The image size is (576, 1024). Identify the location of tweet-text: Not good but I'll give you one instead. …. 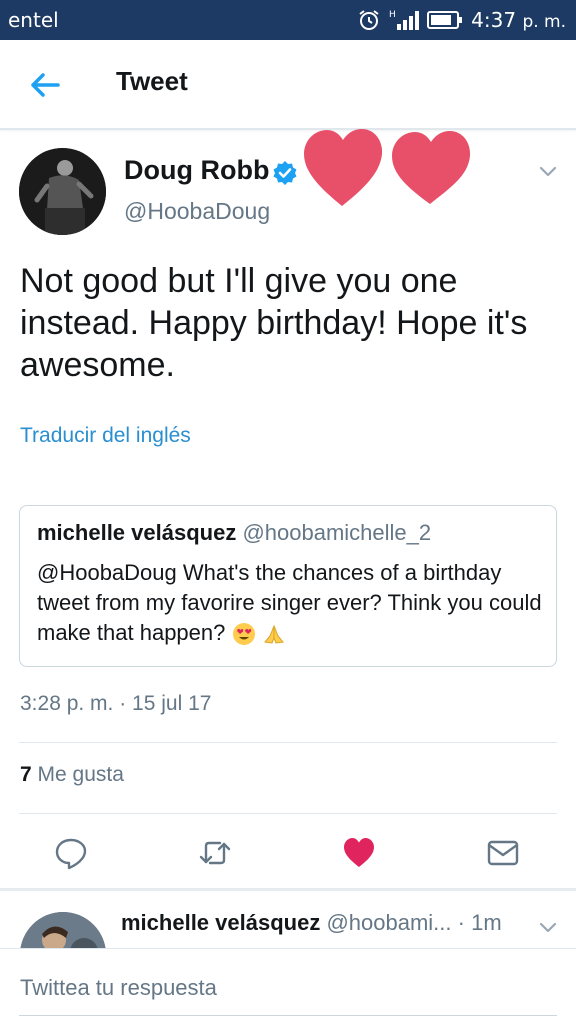
(274, 323).